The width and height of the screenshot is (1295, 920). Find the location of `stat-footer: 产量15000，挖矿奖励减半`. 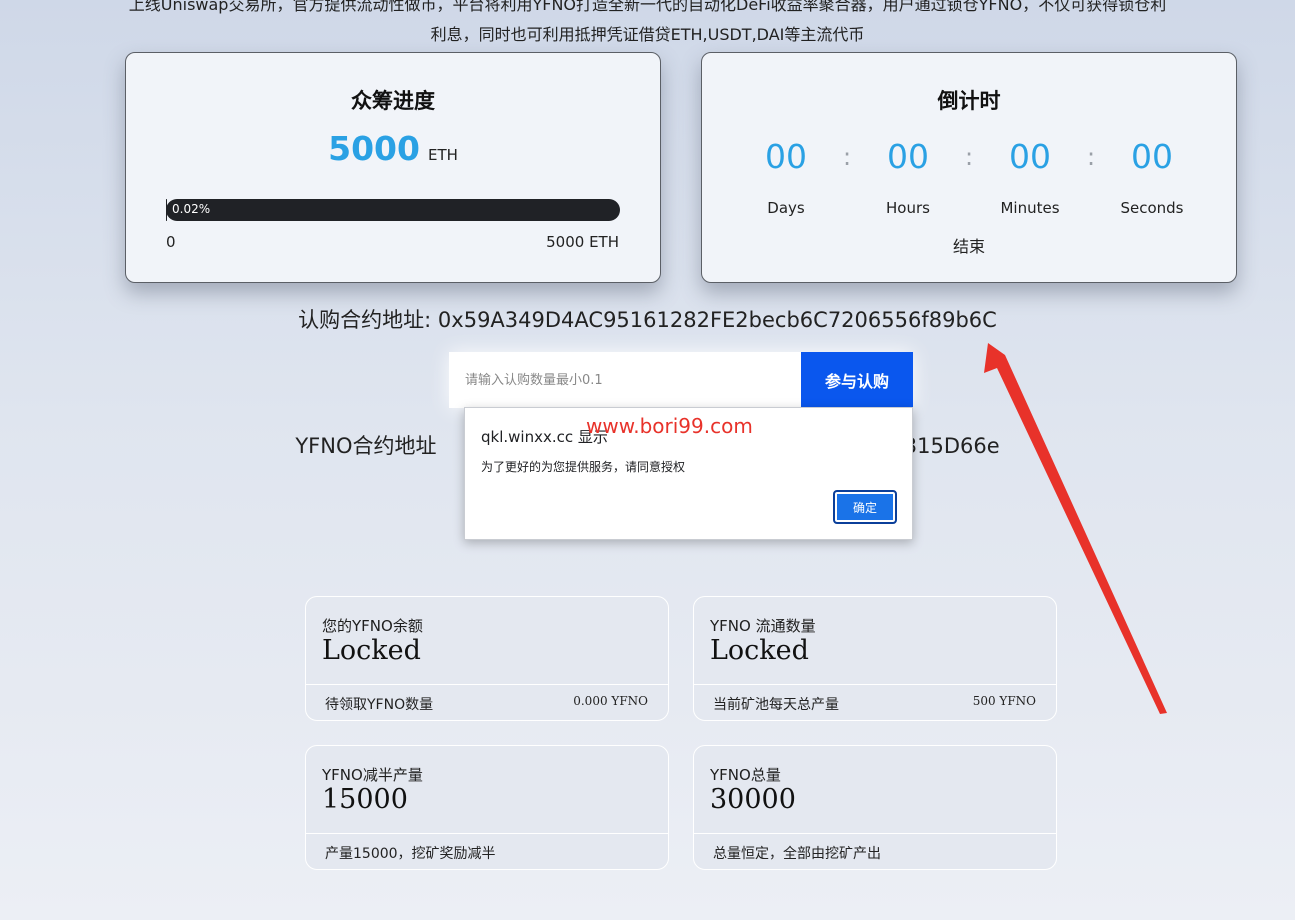

stat-footer: 产量15000，挖矿奖励减半 is located at coordinates (487, 851).